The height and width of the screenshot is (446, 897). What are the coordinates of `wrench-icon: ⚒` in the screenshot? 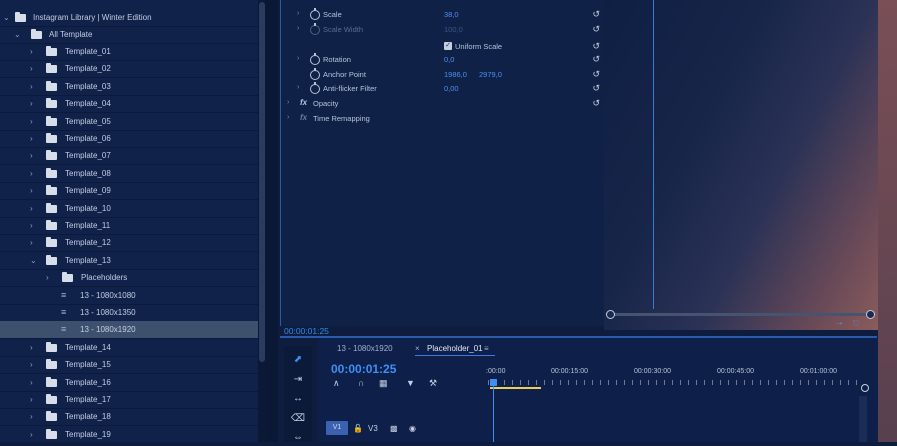 It's located at (433, 383).